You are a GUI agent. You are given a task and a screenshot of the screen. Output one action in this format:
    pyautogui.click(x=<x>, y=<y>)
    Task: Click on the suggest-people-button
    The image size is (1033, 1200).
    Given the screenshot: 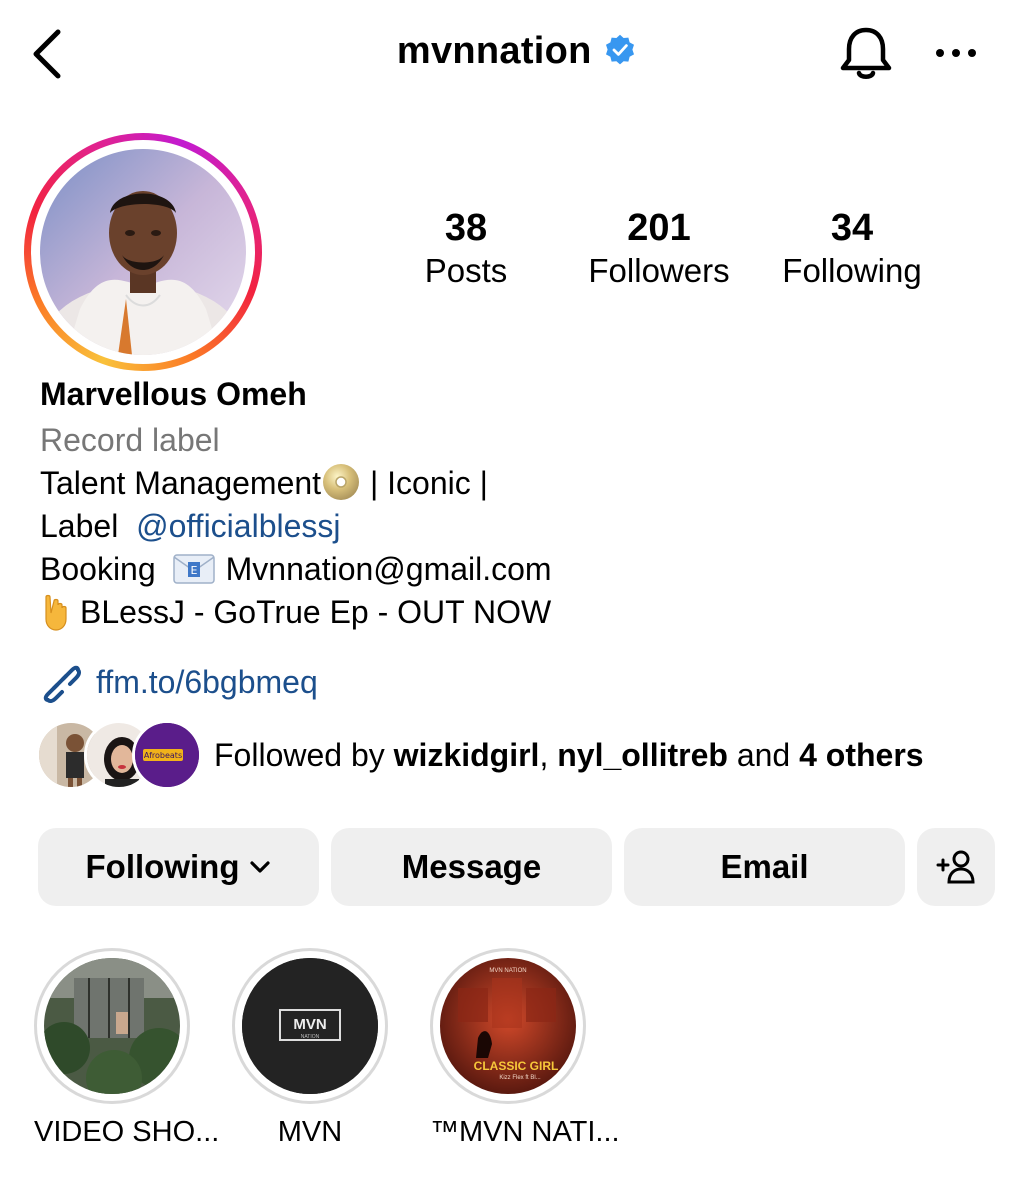 What is the action you would take?
    pyautogui.click(x=956, y=867)
    